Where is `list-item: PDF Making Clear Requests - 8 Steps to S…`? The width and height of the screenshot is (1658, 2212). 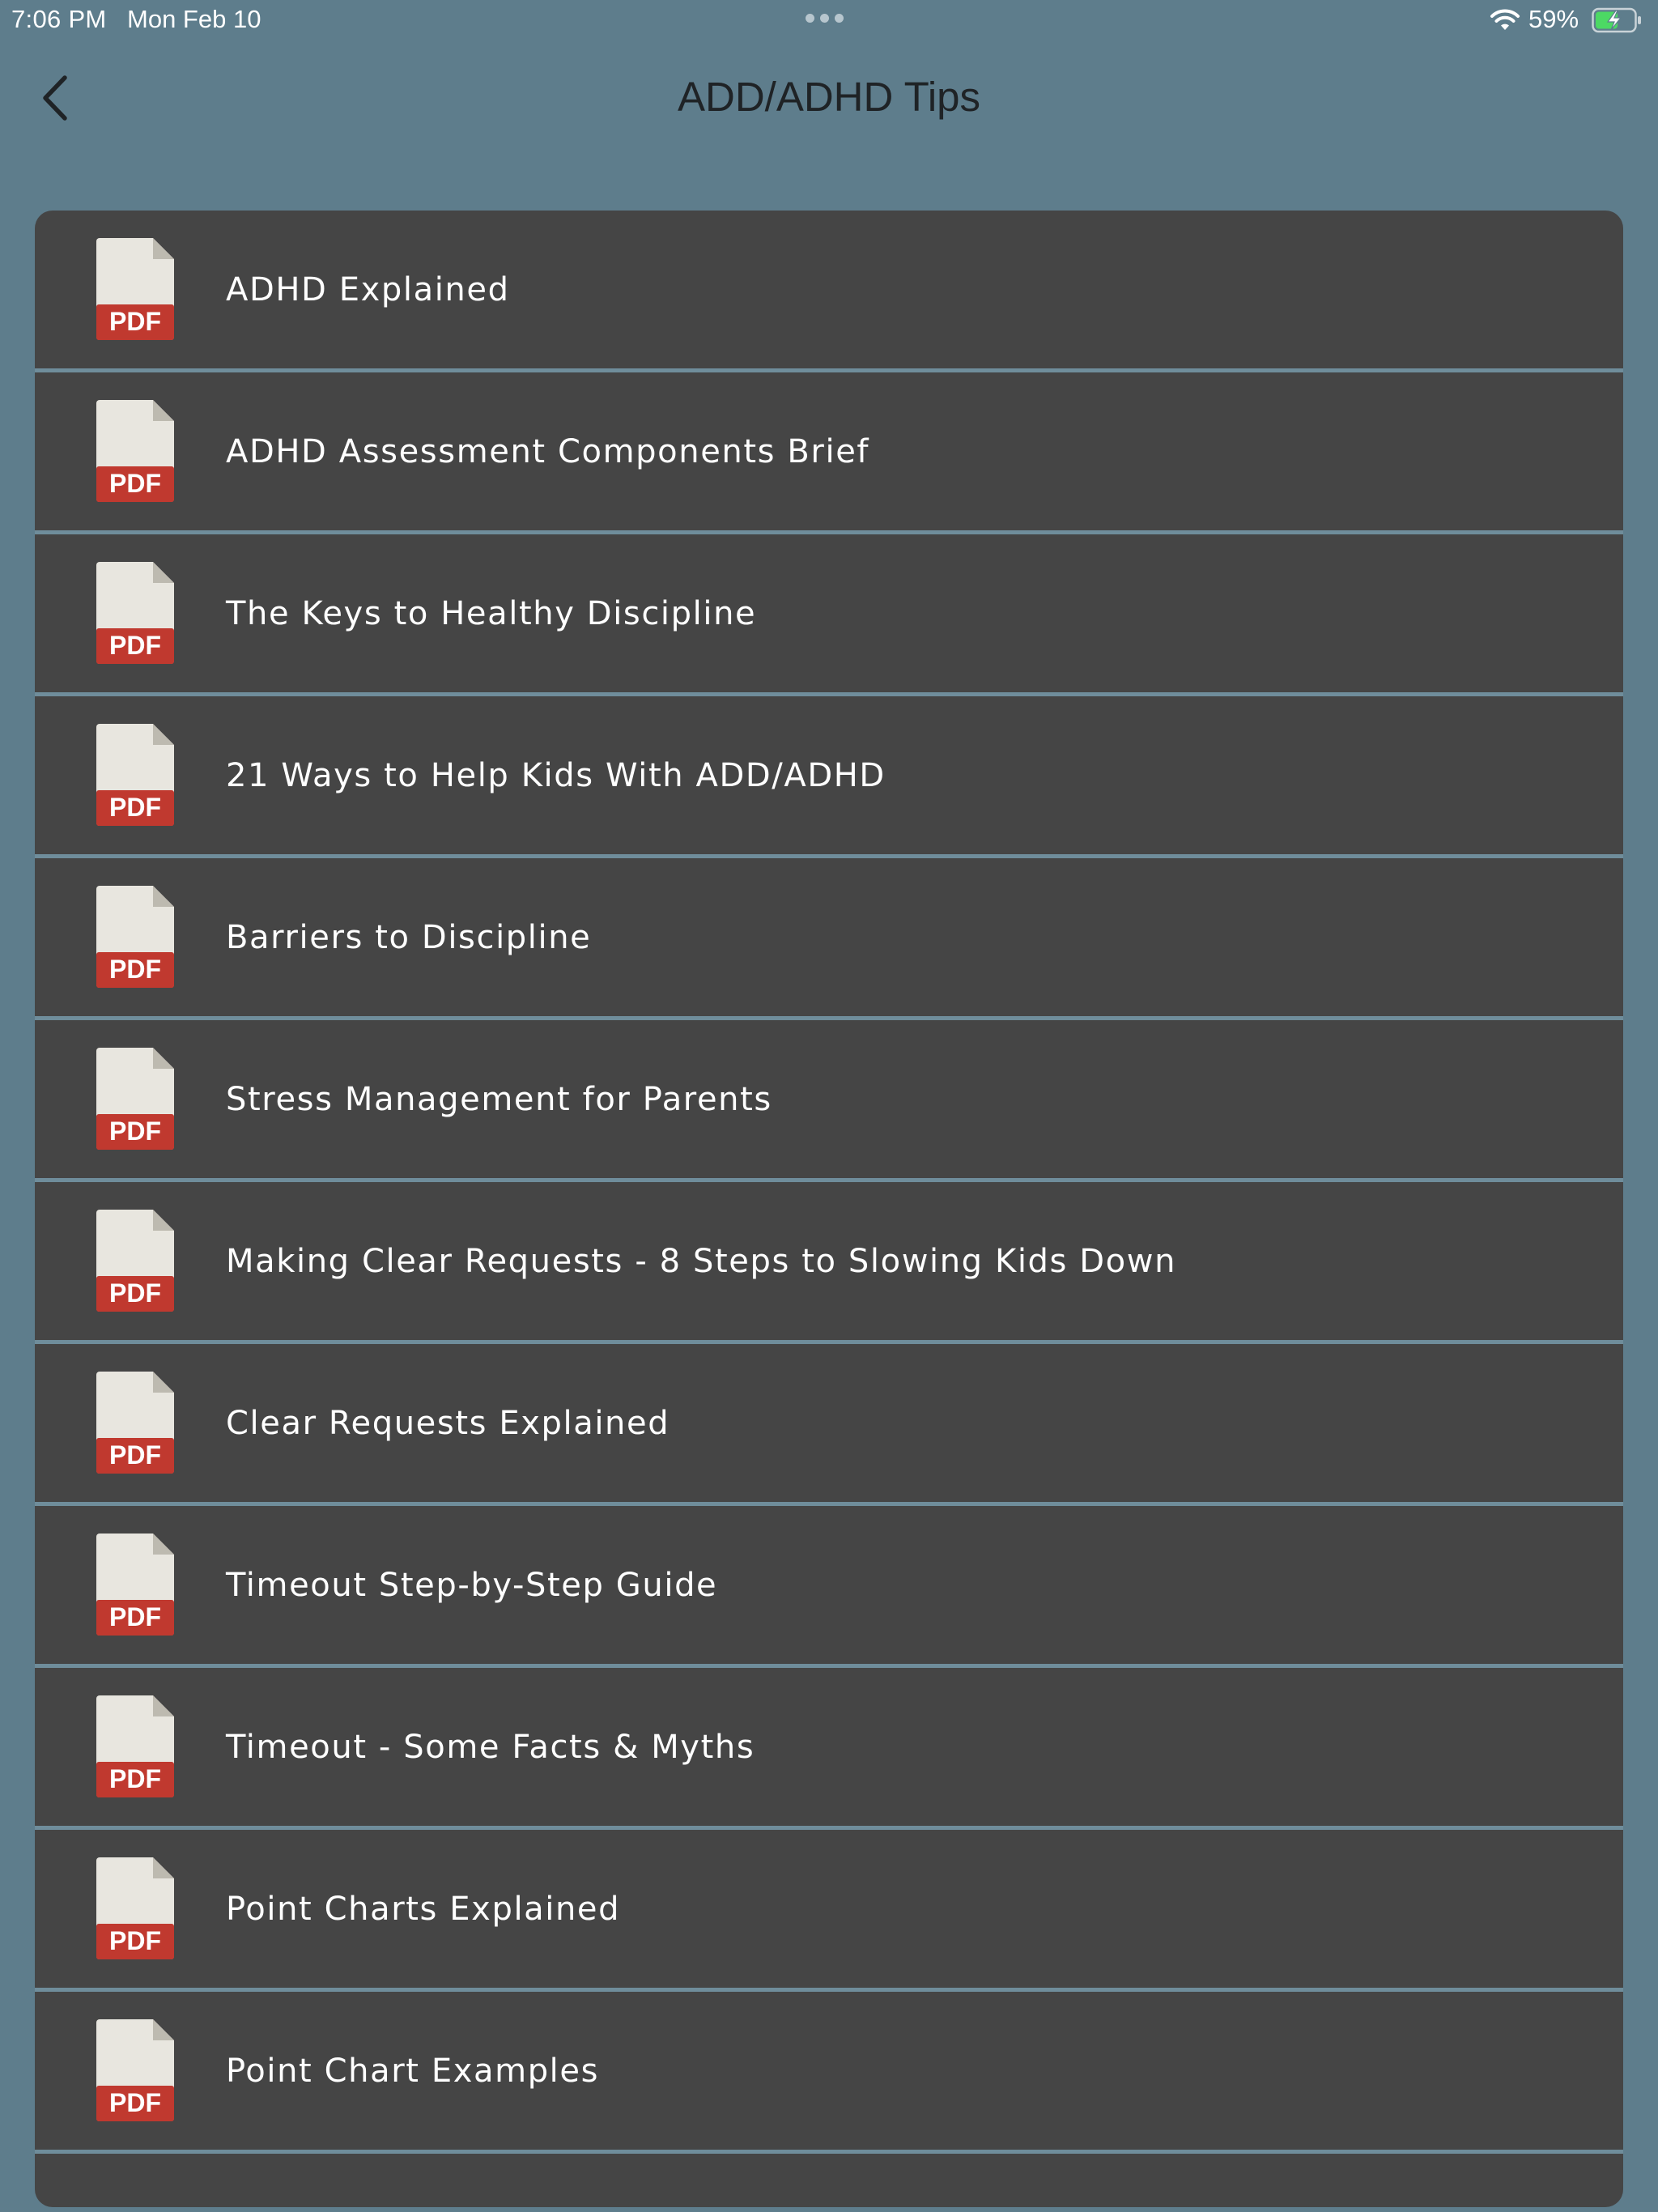 list-item: PDF Making Clear Requests - 8 Steps to S… is located at coordinates (829, 1263).